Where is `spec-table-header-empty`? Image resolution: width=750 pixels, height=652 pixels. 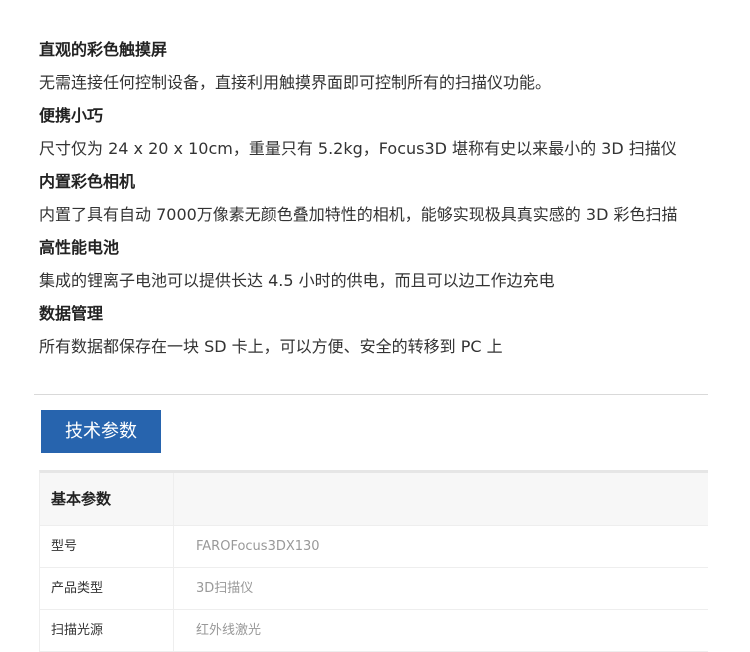 spec-table-header-empty is located at coordinates (441, 499).